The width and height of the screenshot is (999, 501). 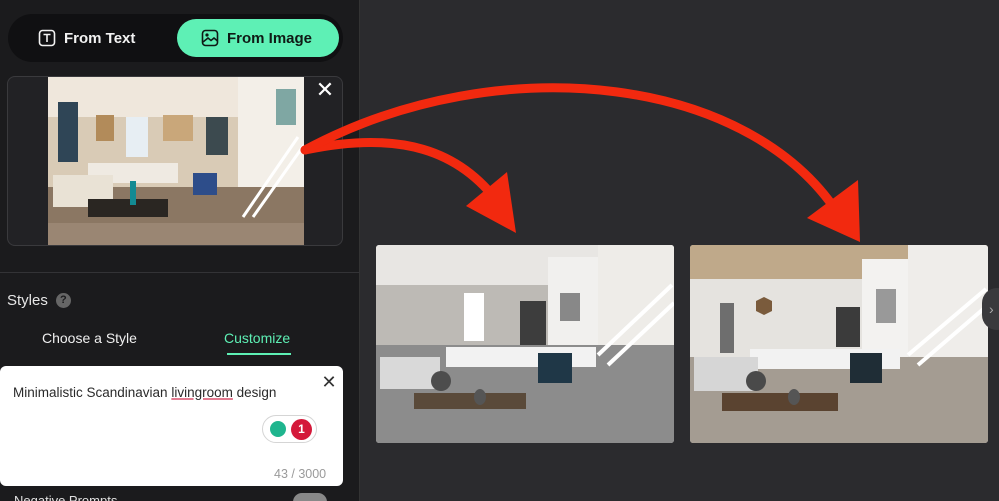 I want to click on from-text-label: From Text, so click(x=100, y=38).